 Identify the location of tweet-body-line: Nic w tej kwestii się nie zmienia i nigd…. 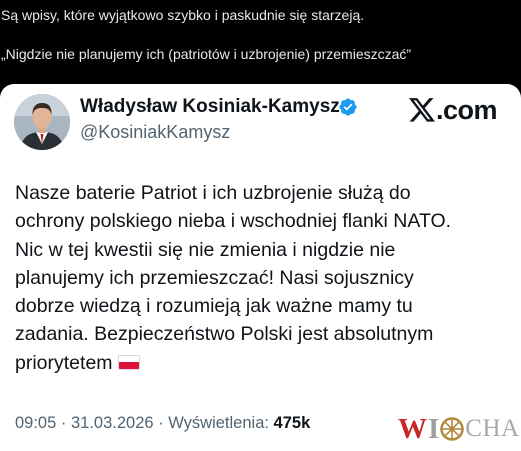
(205, 249).